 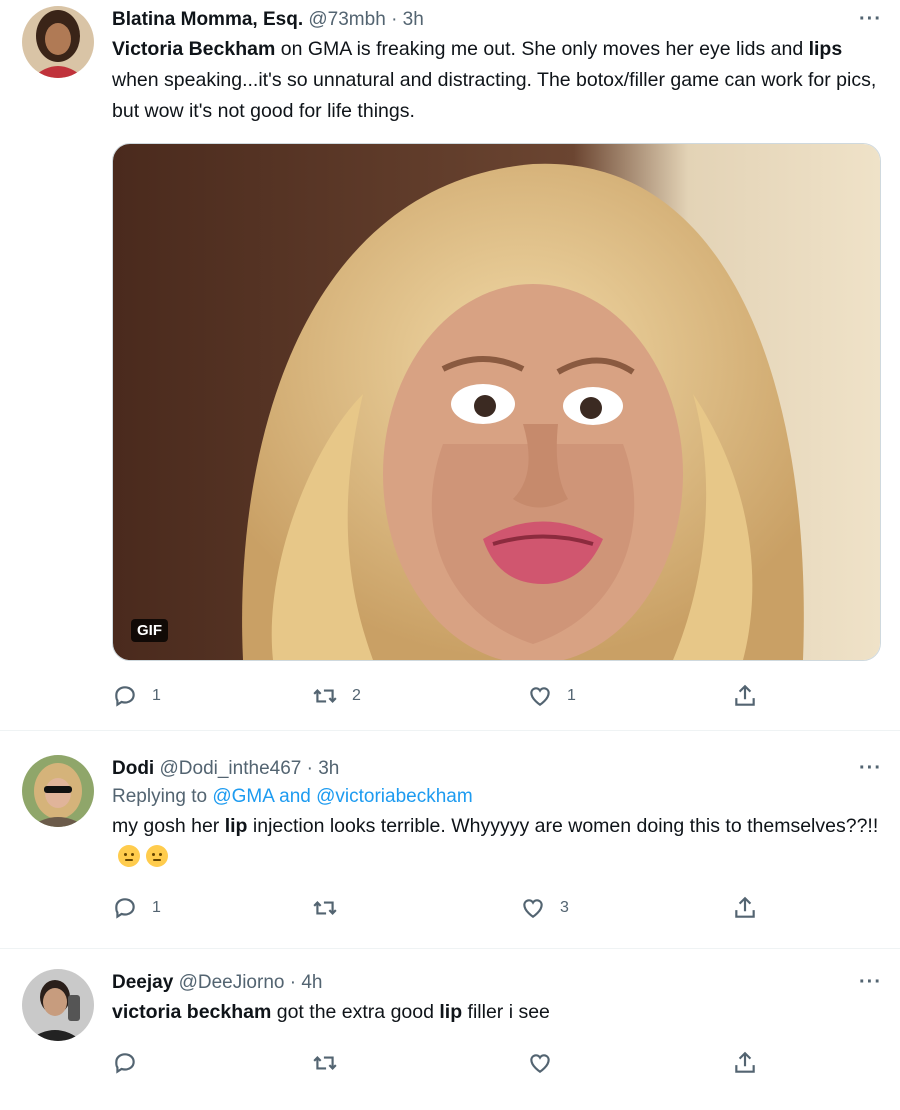 I want to click on action-bar, so click(x=498, y=1080).